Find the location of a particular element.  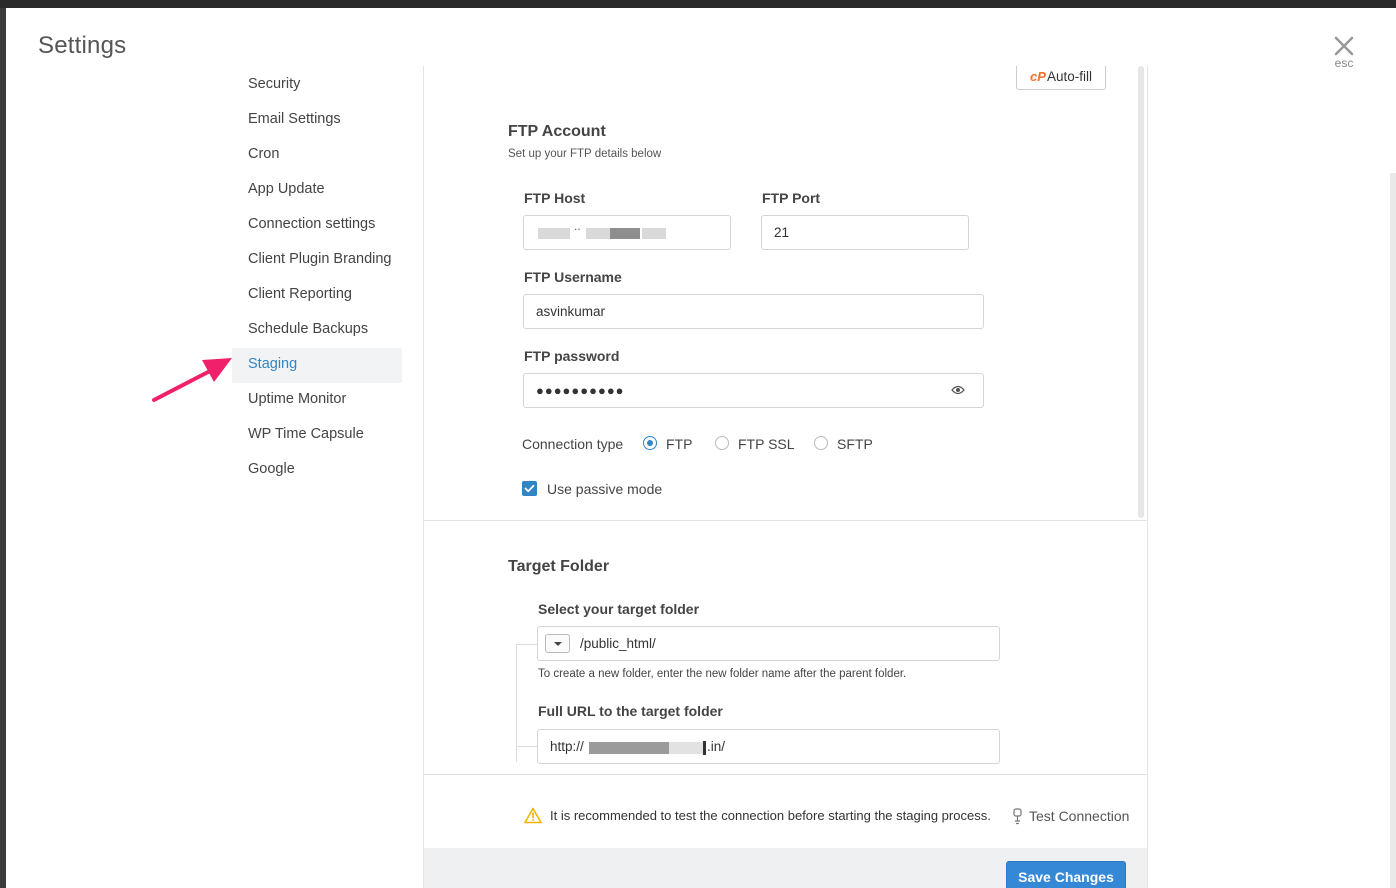

save-changes-button: Save Changes is located at coordinates (1066, 874).